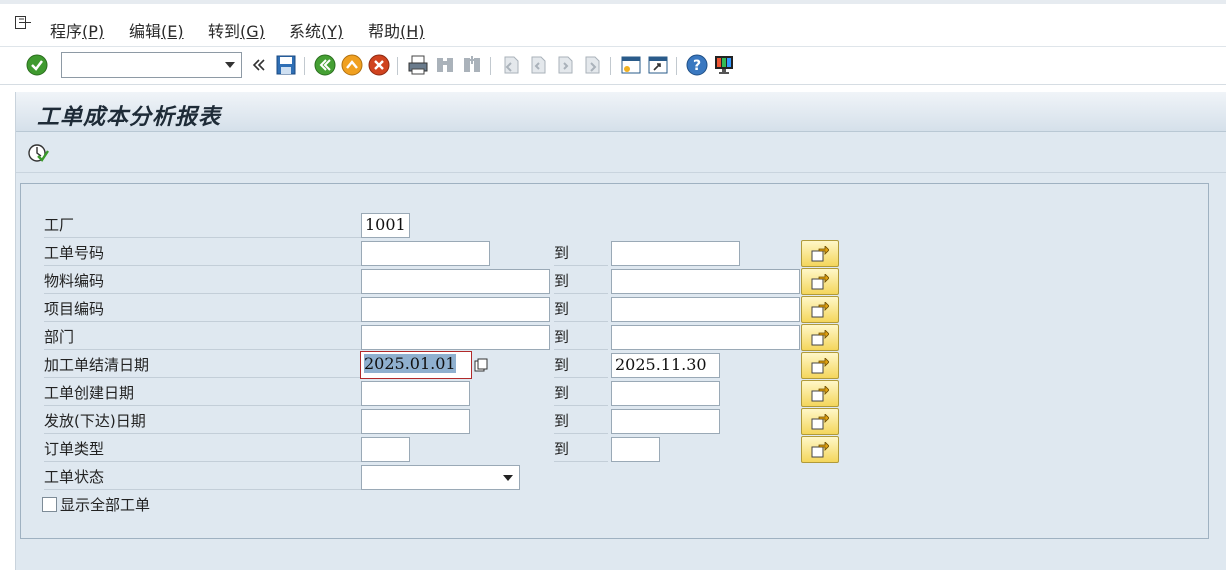 This screenshot has width=1226, height=570. What do you see at coordinates (621, 112) in the screenshot?
I see `title-bar: 工单成本分析报表` at bounding box center [621, 112].